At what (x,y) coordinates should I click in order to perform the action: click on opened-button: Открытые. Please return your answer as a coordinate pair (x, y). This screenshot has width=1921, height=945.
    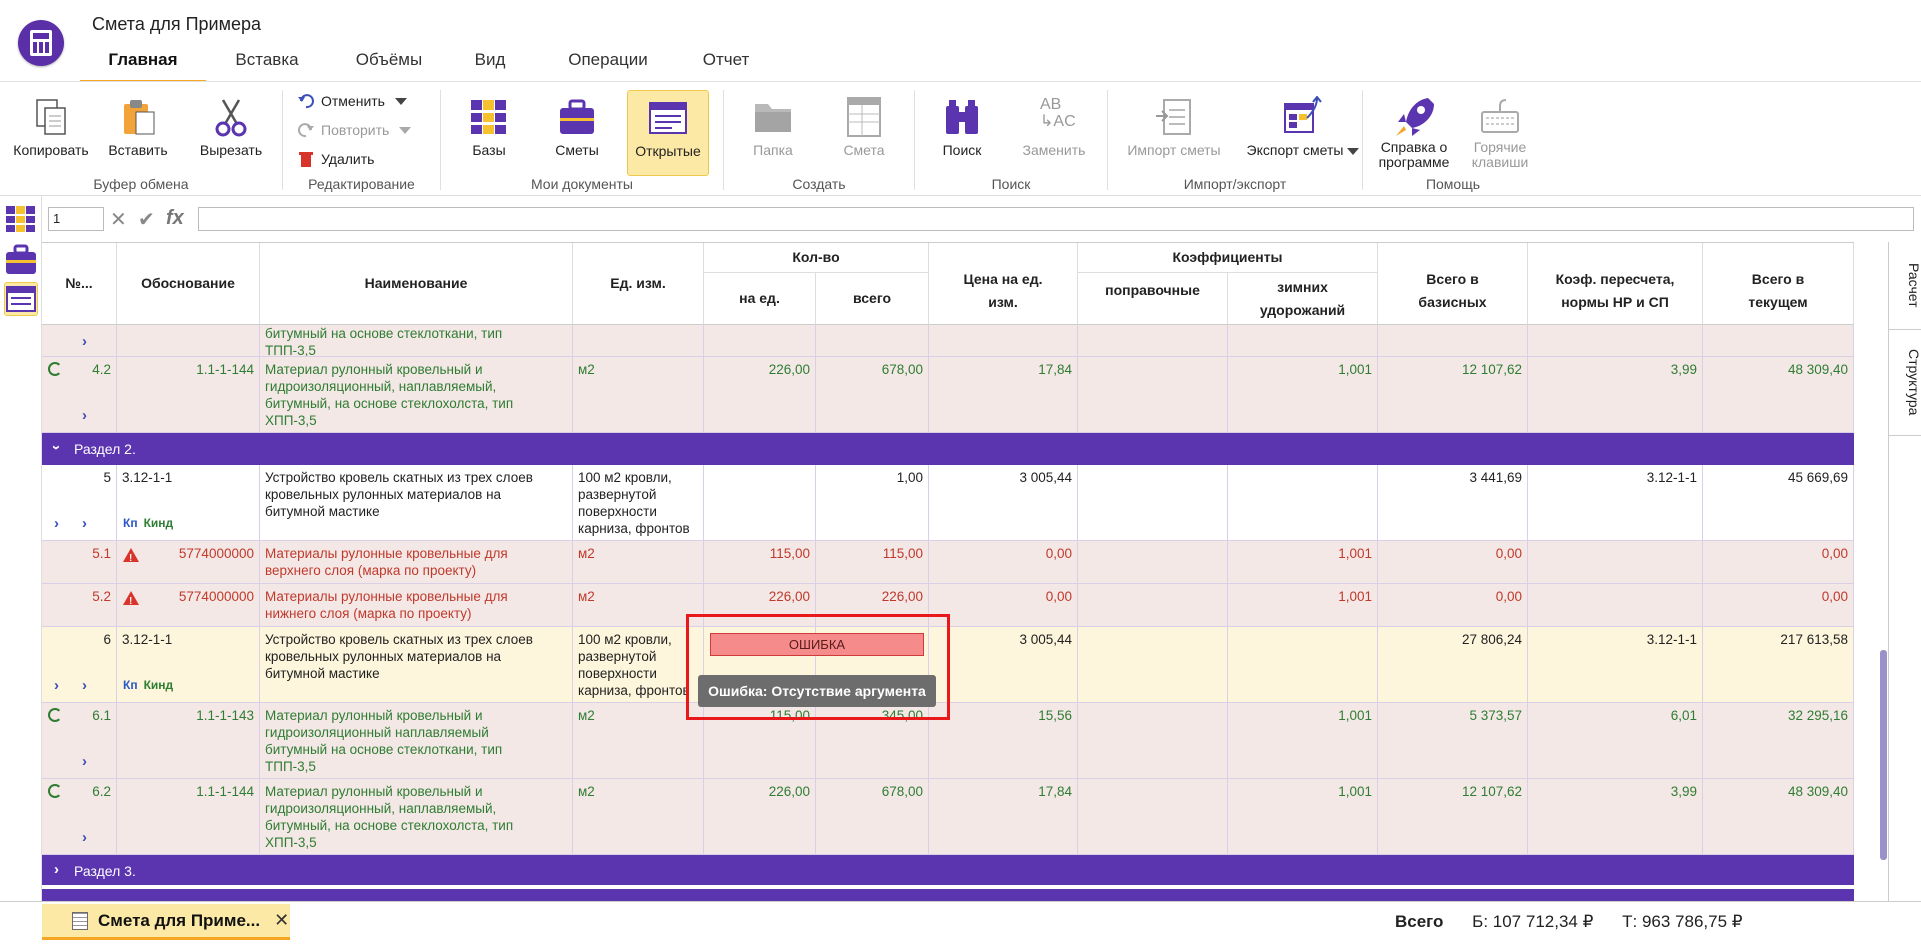
    Looking at the image, I should click on (668, 133).